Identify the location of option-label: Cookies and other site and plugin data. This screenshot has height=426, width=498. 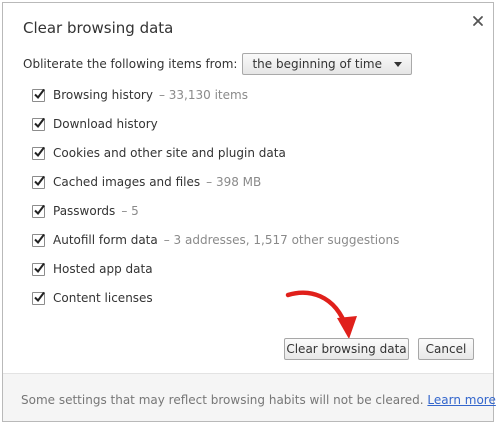
(169, 153).